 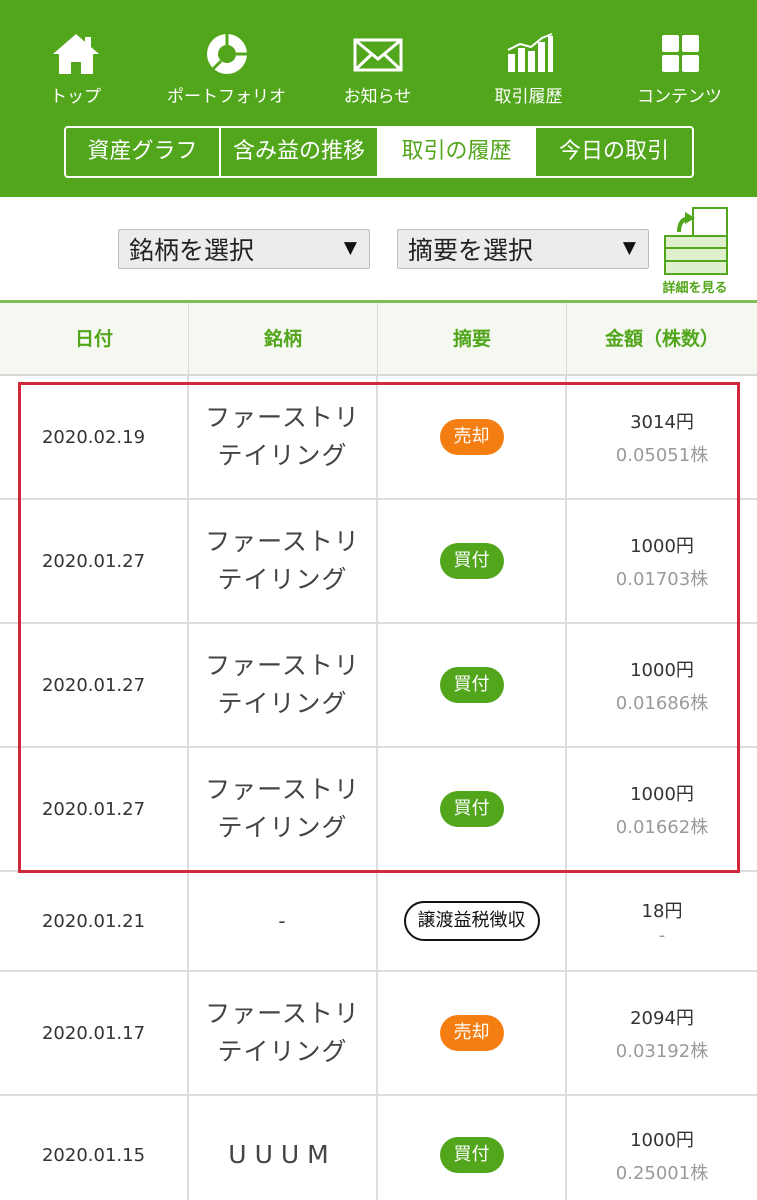 What do you see at coordinates (143, 152) in the screenshot?
I see `tab-asset-graph: 資産グラフ` at bounding box center [143, 152].